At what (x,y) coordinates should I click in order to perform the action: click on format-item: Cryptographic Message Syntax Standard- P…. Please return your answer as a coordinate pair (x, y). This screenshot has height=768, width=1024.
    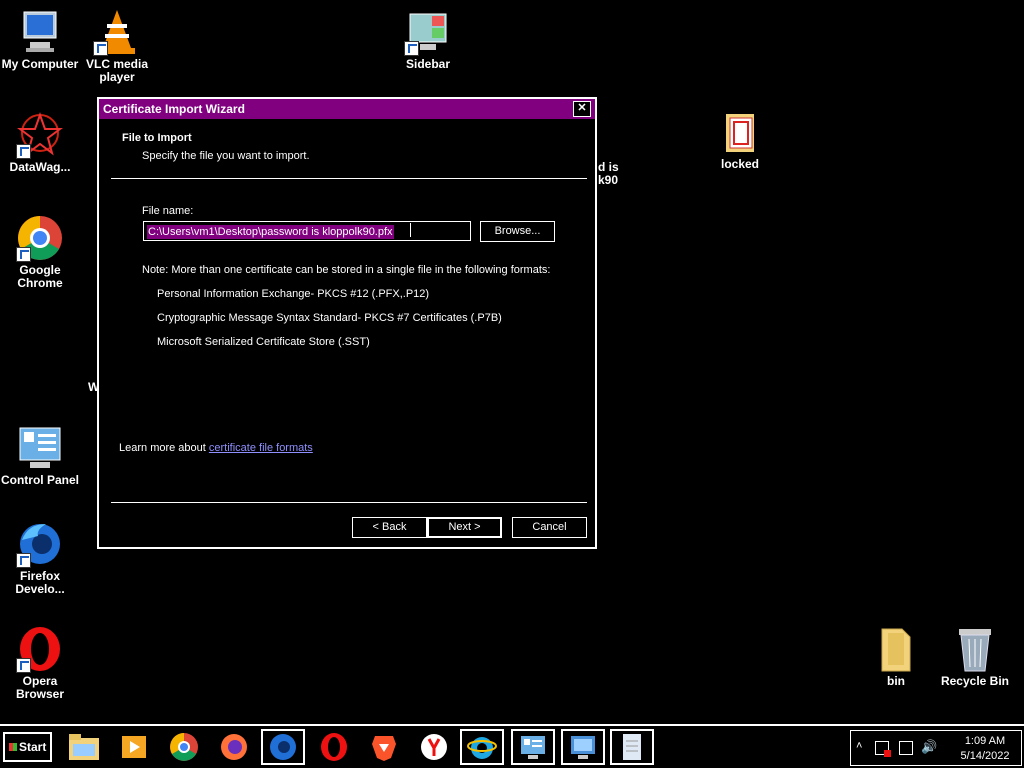
    Looking at the image, I should click on (329, 318).